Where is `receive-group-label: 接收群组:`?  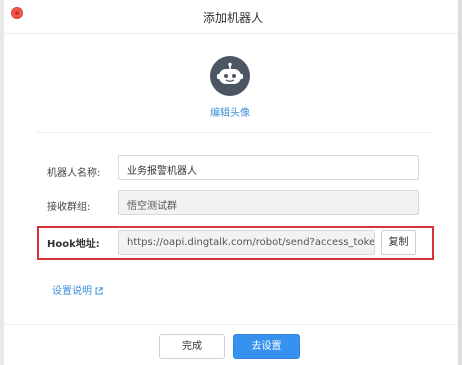 receive-group-label: 接收群组: is located at coordinates (69, 207).